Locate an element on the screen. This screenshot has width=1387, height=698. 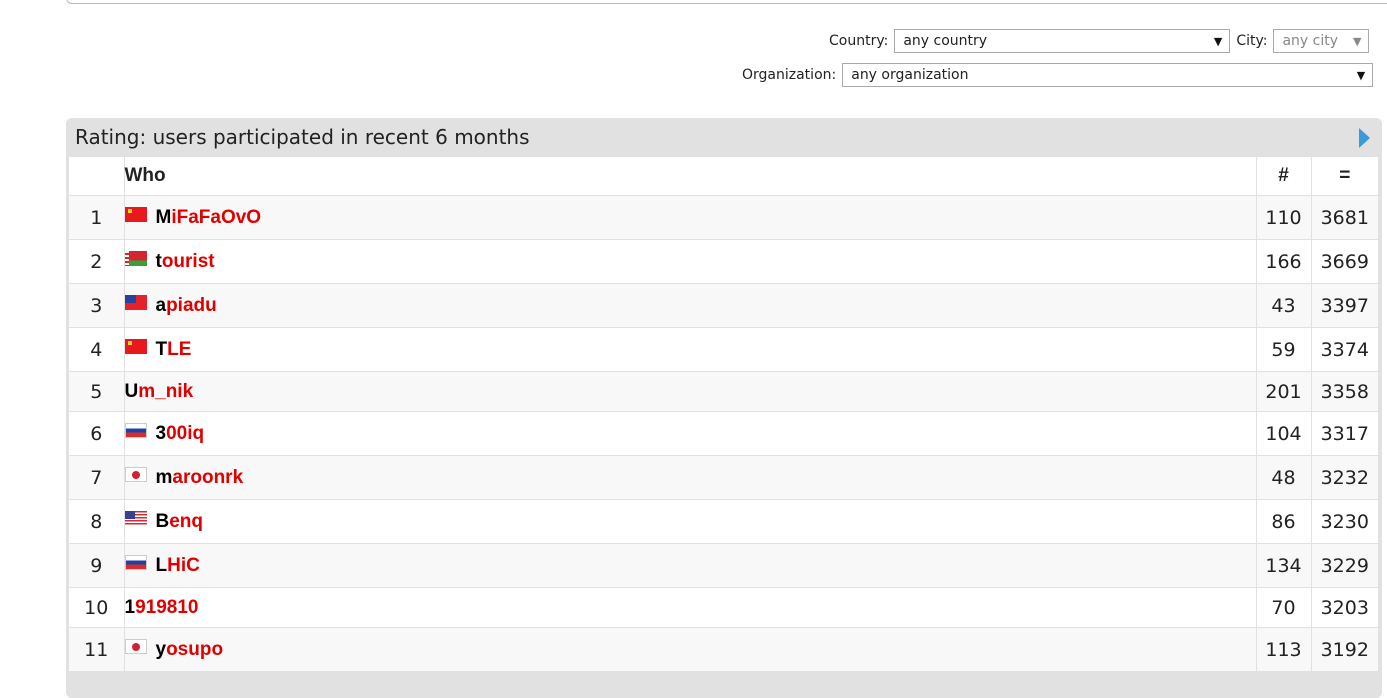
contests-count-cell: 201 is located at coordinates (1284, 391).